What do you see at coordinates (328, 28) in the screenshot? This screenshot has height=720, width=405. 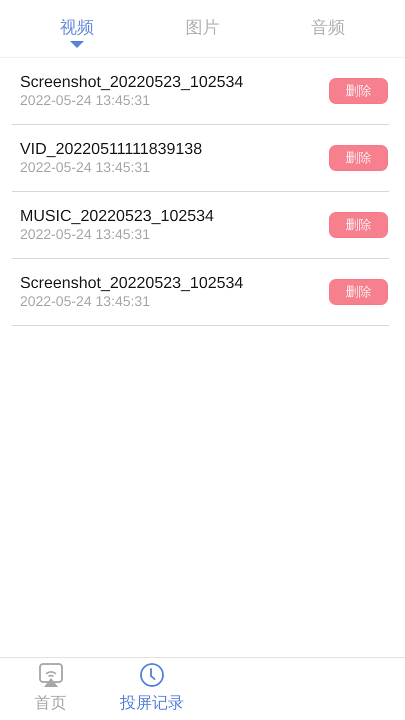 I see `tab: 音频` at bounding box center [328, 28].